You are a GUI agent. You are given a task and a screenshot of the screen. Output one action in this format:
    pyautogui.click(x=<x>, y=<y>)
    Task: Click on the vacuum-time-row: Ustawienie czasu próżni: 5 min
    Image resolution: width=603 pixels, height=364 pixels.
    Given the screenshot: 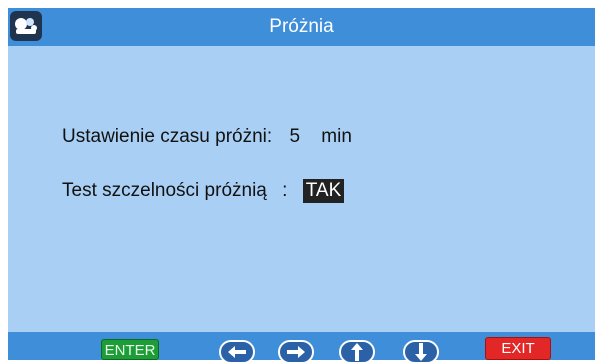 What is the action you would take?
    pyautogui.click(x=207, y=137)
    